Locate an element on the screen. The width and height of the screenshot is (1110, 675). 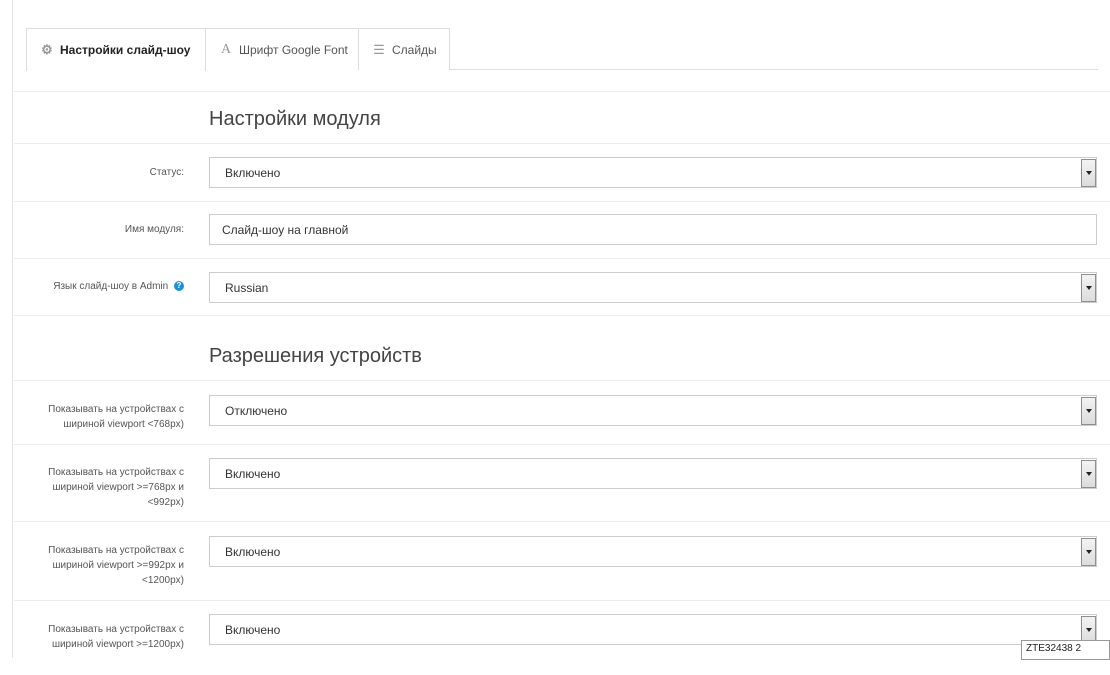
device-992-1200-value: Включено is located at coordinates (253, 551).